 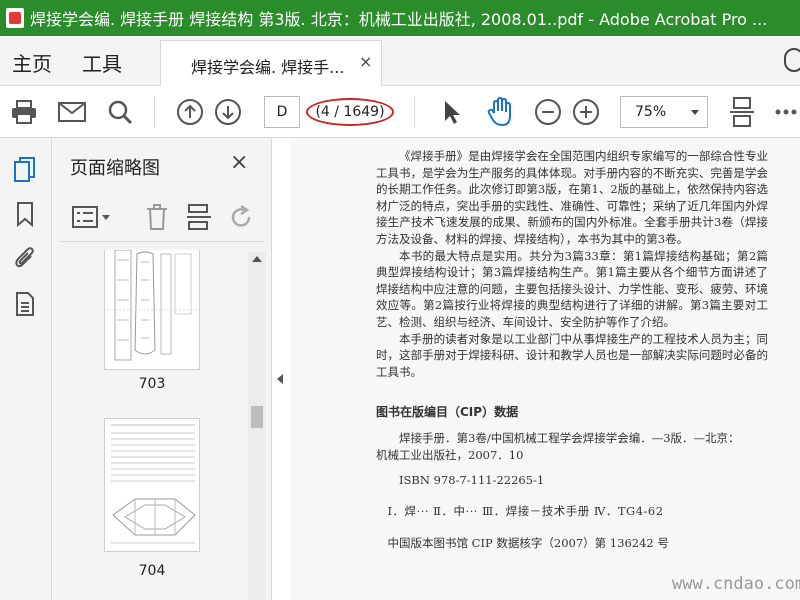 I want to click on thumbnail-label: 704, so click(x=152, y=571).